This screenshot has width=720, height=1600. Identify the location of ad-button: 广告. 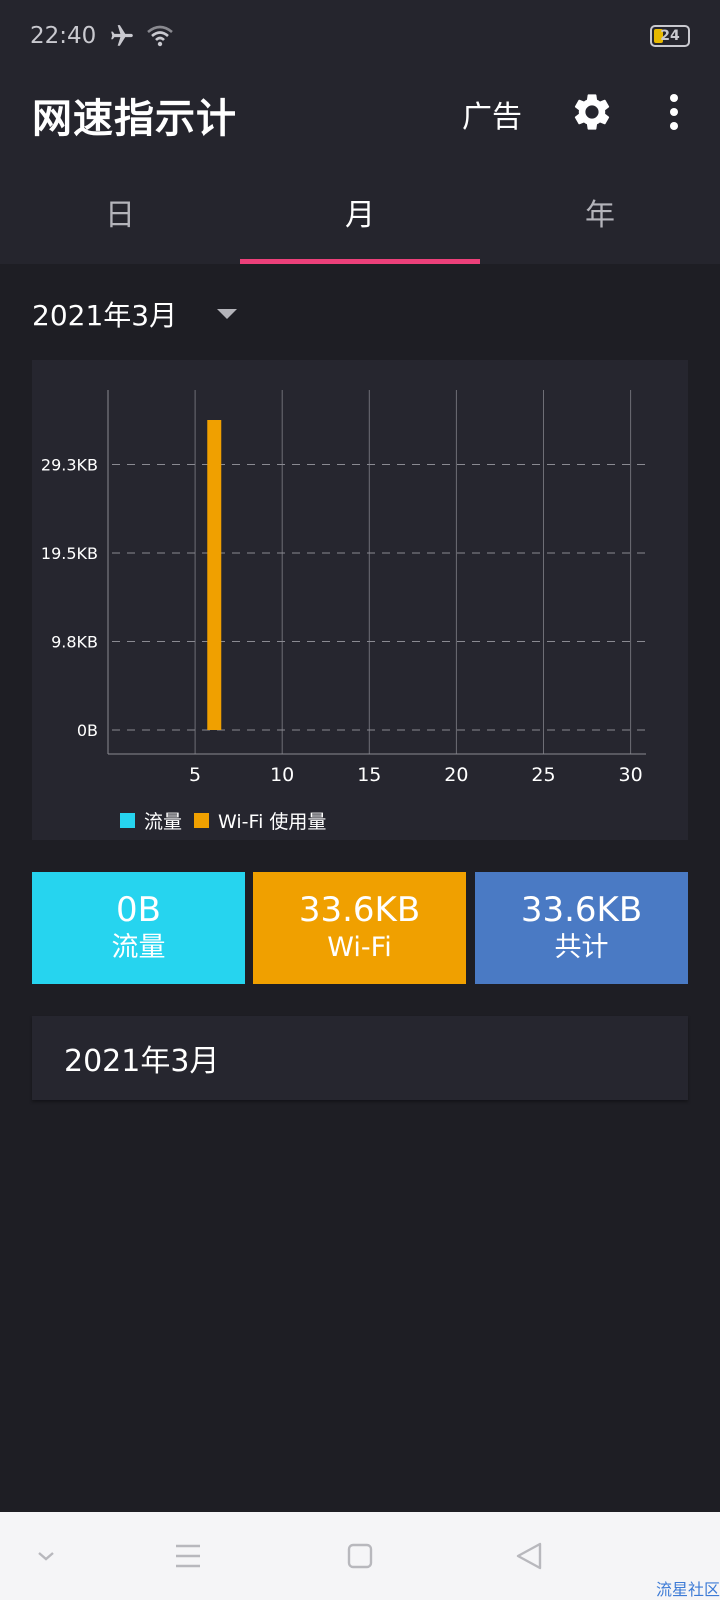
(492, 114).